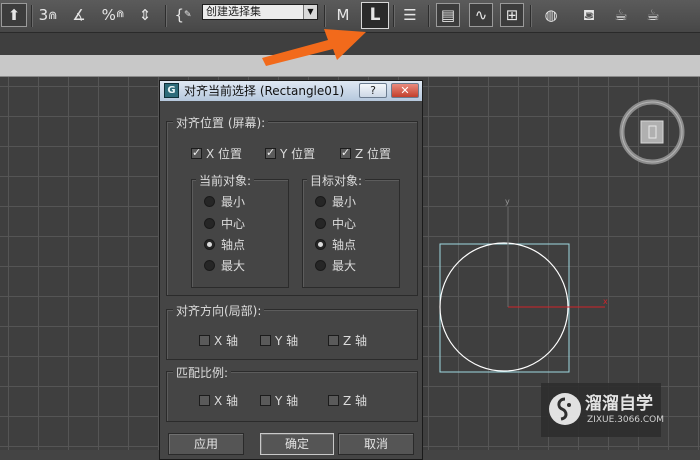  I want to click on orient-y-label: Y 轴, so click(287, 341).